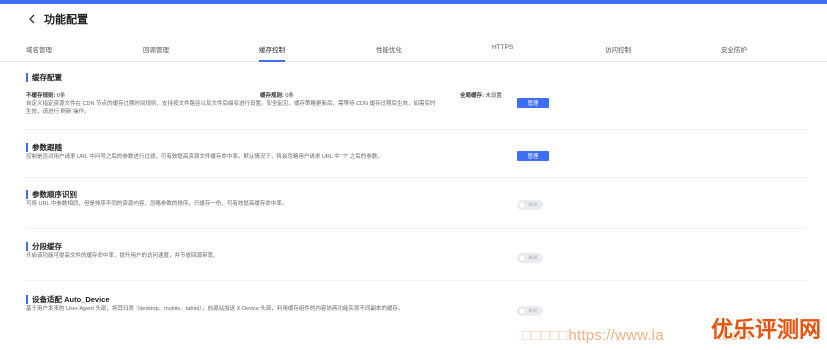  I want to click on cache-config-manage-button: 管理, so click(533, 103).